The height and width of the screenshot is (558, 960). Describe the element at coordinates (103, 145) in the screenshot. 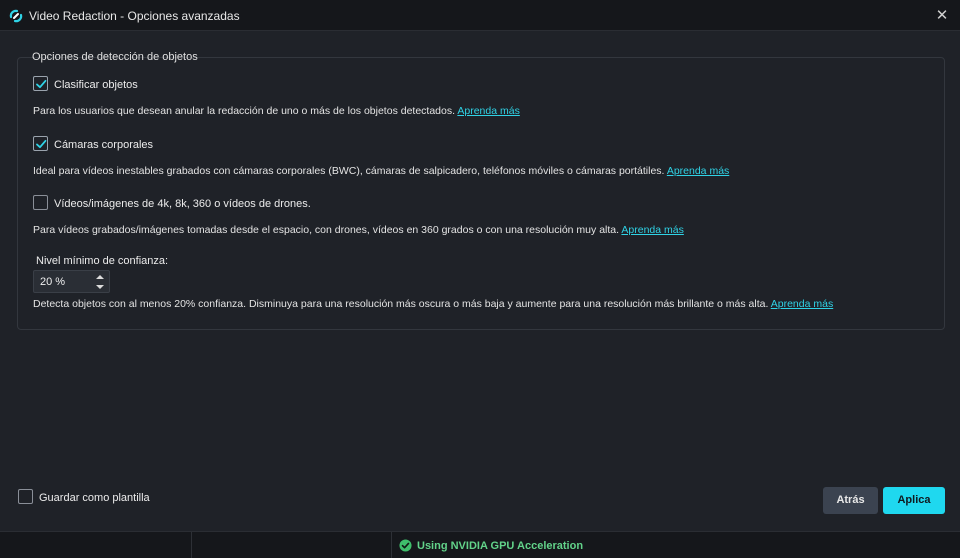

I see `body-cams-label: Cámaras corporales` at that location.